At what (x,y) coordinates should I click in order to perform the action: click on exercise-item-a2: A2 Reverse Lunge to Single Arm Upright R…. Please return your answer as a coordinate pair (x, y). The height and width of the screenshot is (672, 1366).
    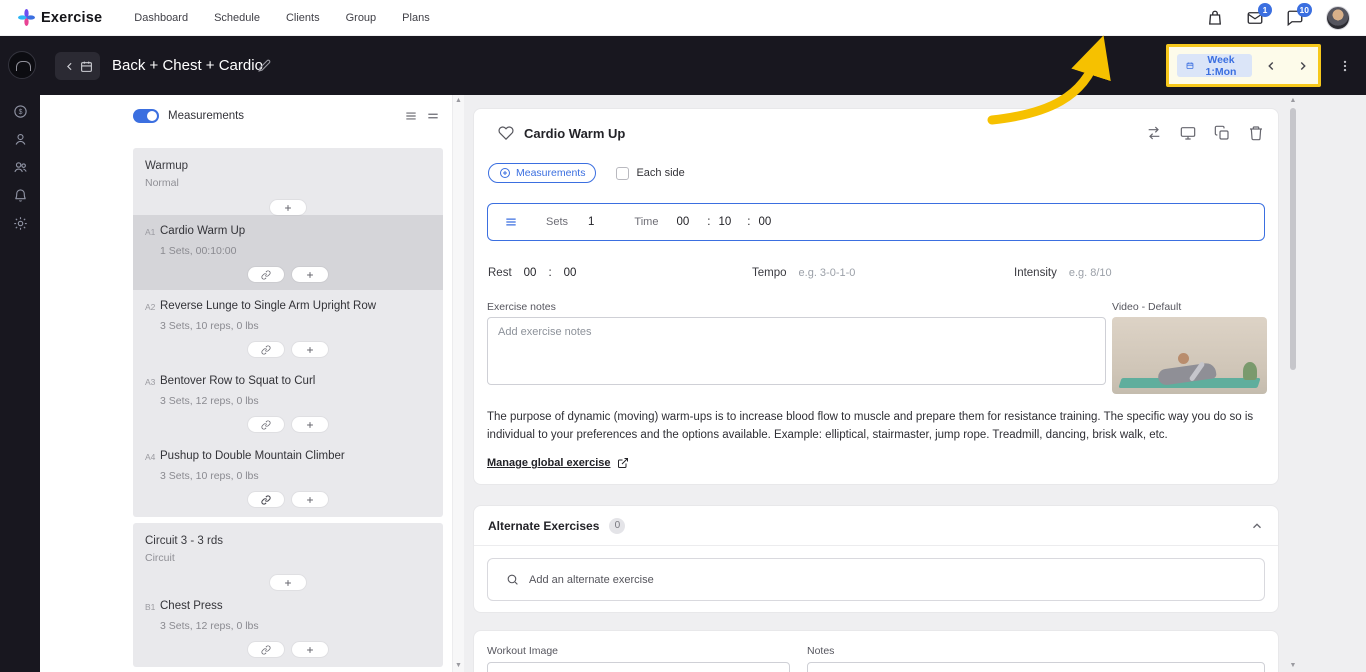
    Looking at the image, I should click on (288, 327).